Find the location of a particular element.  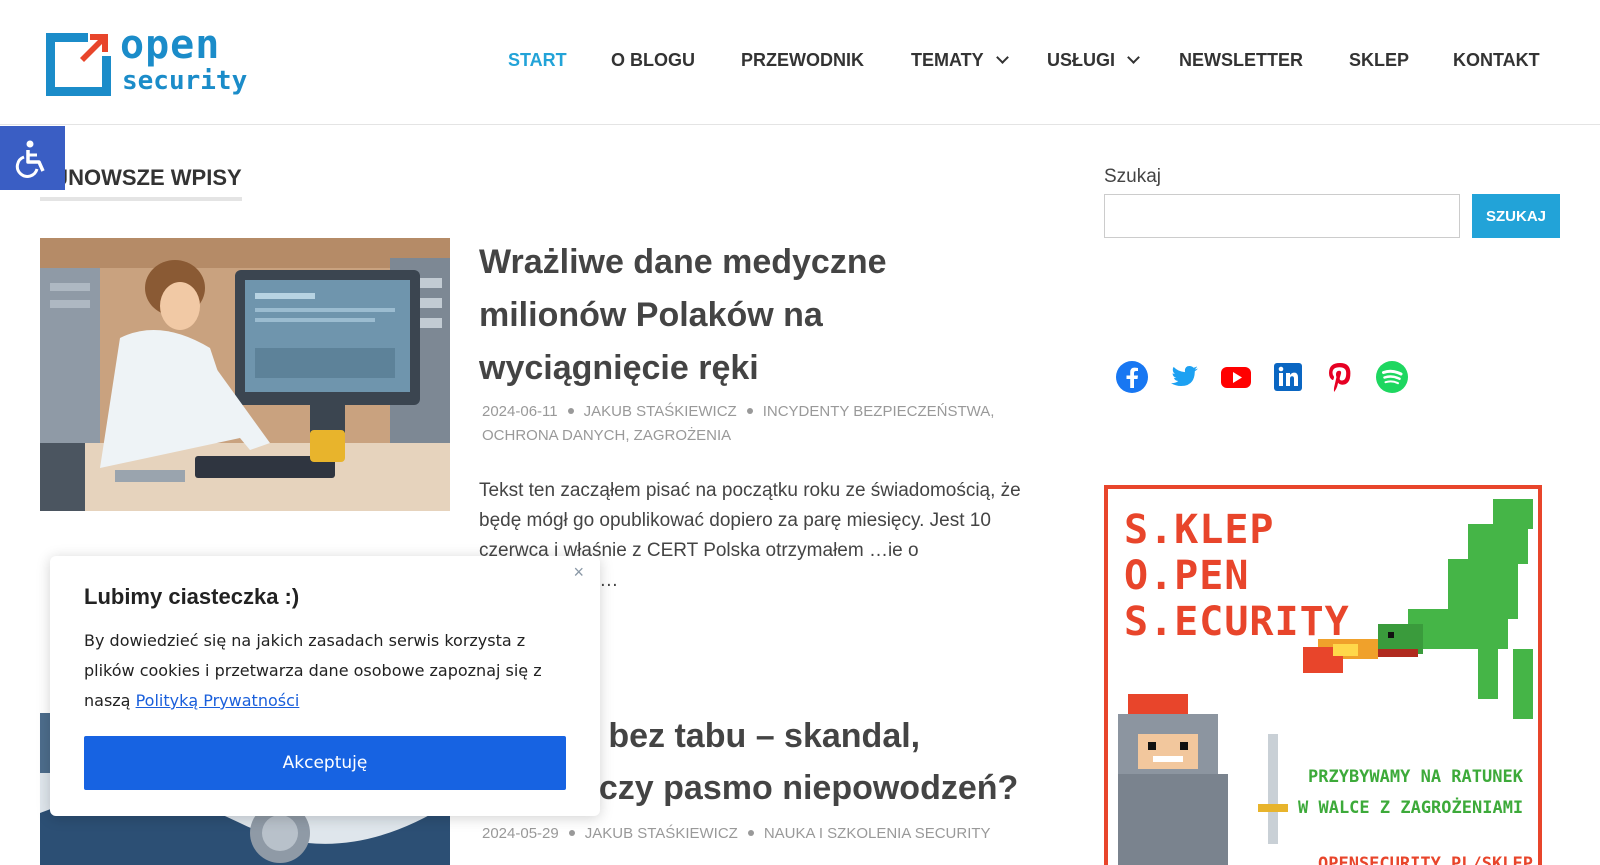

facebook-icon is located at coordinates (1132, 377).